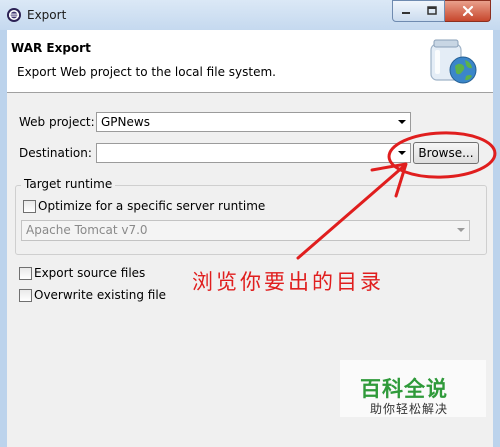 The width and height of the screenshot is (500, 447). What do you see at coordinates (253, 153) in the screenshot?
I see `destination-combo` at bounding box center [253, 153].